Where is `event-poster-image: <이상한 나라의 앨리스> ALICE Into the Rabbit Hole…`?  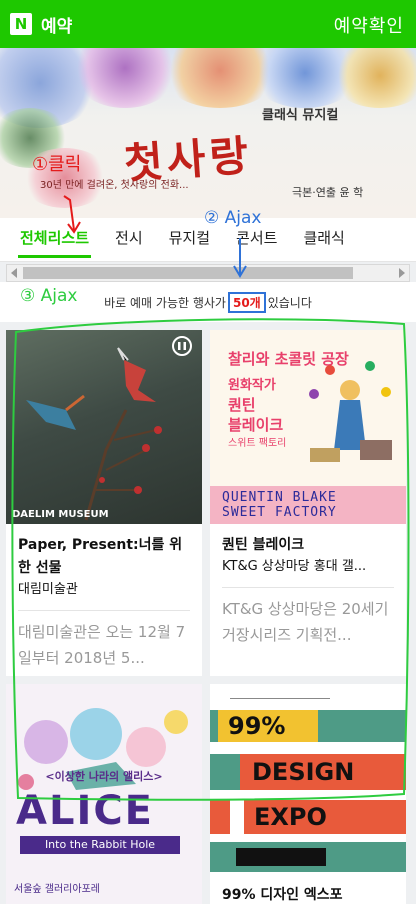 event-poster-image: <이상한 나라의 앨리스> ALICE Into the Rabbit Hole… is located at coordinates (104, 794).